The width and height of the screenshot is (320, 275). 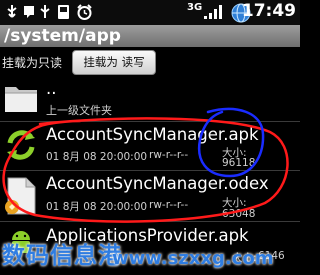 I want to click on path-header: /system/app, so click(x=150, y=36).